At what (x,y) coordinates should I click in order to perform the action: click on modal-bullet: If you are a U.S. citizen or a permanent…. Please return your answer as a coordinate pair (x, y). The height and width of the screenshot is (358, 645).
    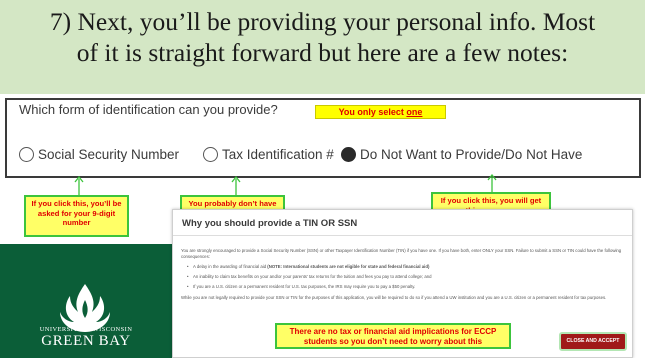
    Looking at the image, I should click on (402, 287).